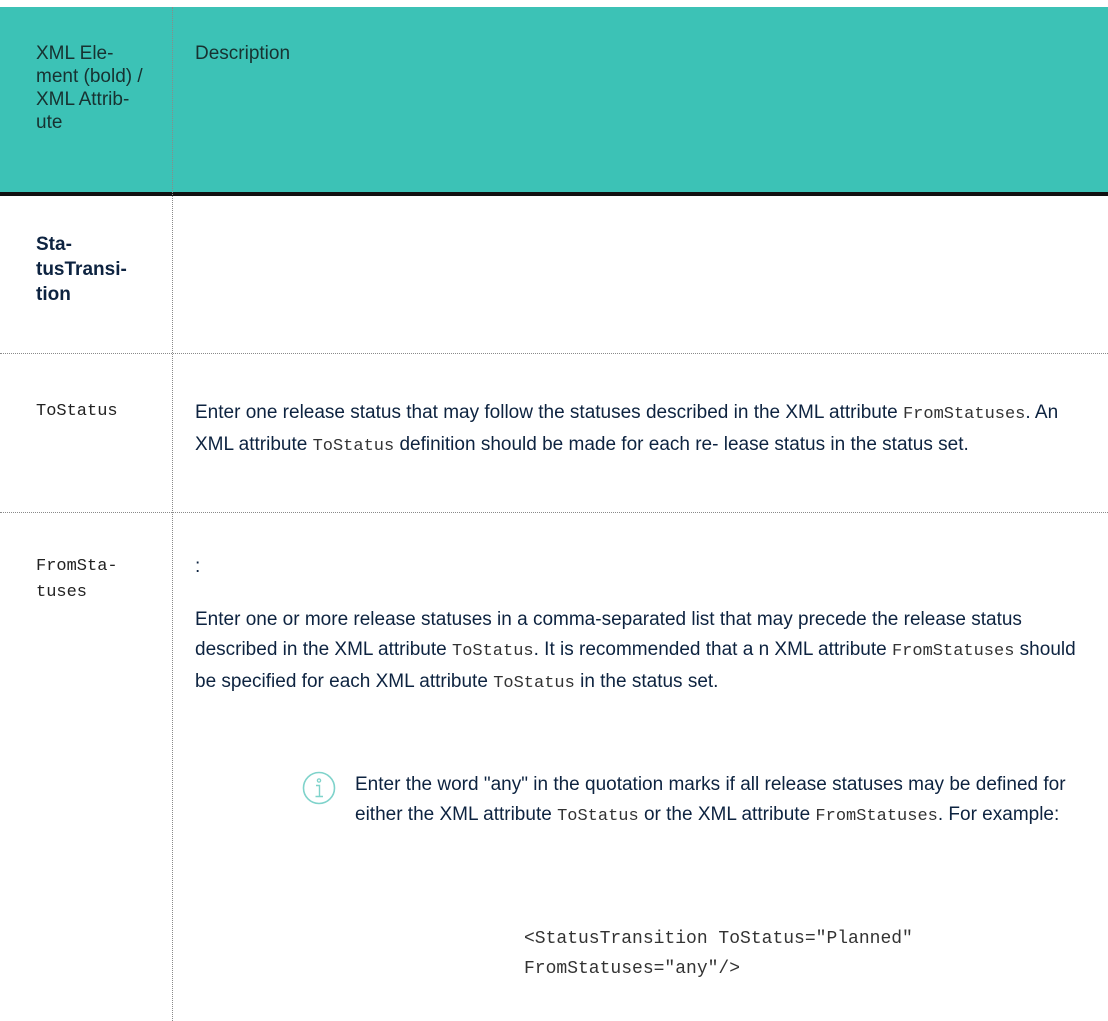 This screenshot has height=1021, width=1108. What do you see at coordinates (243, 53) in the screenshot?
I see `header-col-description: Description` at bounding box center [243, 53].